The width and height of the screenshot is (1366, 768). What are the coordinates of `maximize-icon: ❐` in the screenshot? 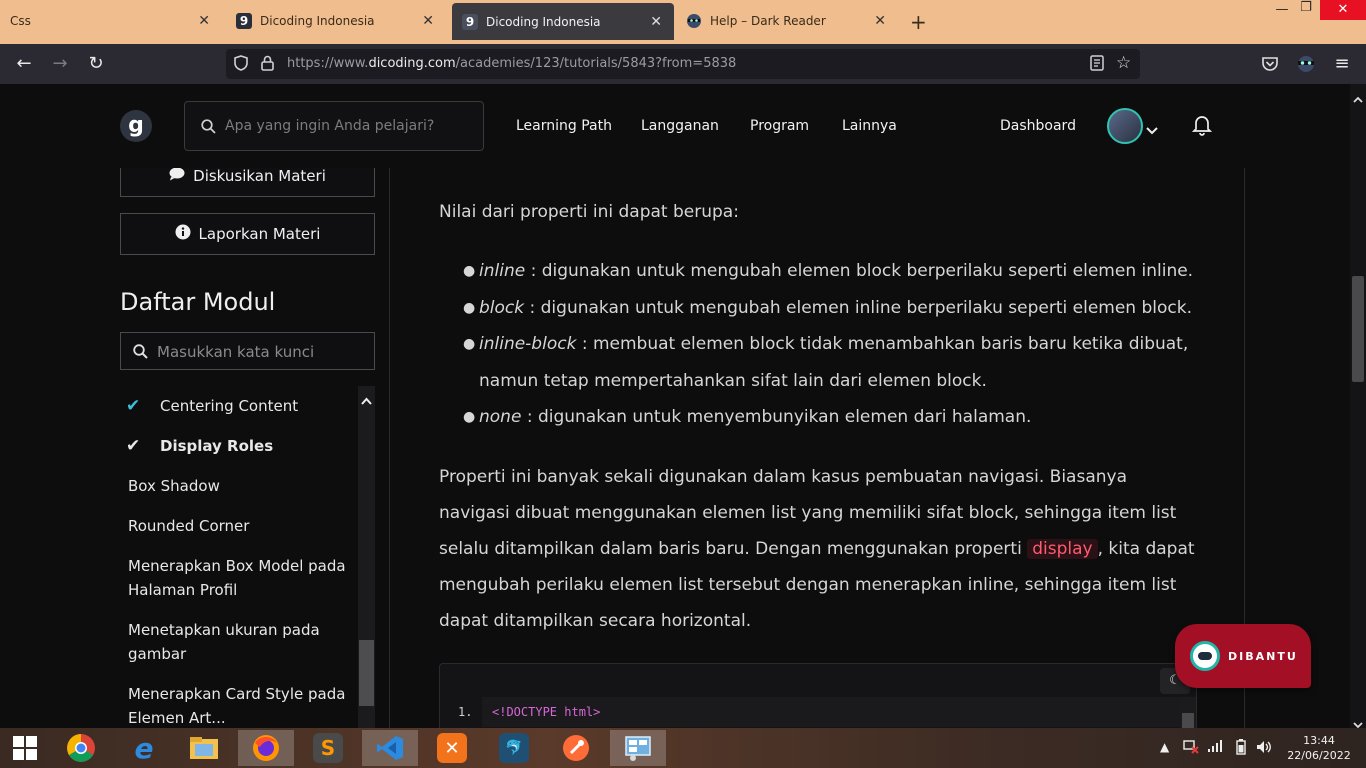 It's located at (1306, 10).